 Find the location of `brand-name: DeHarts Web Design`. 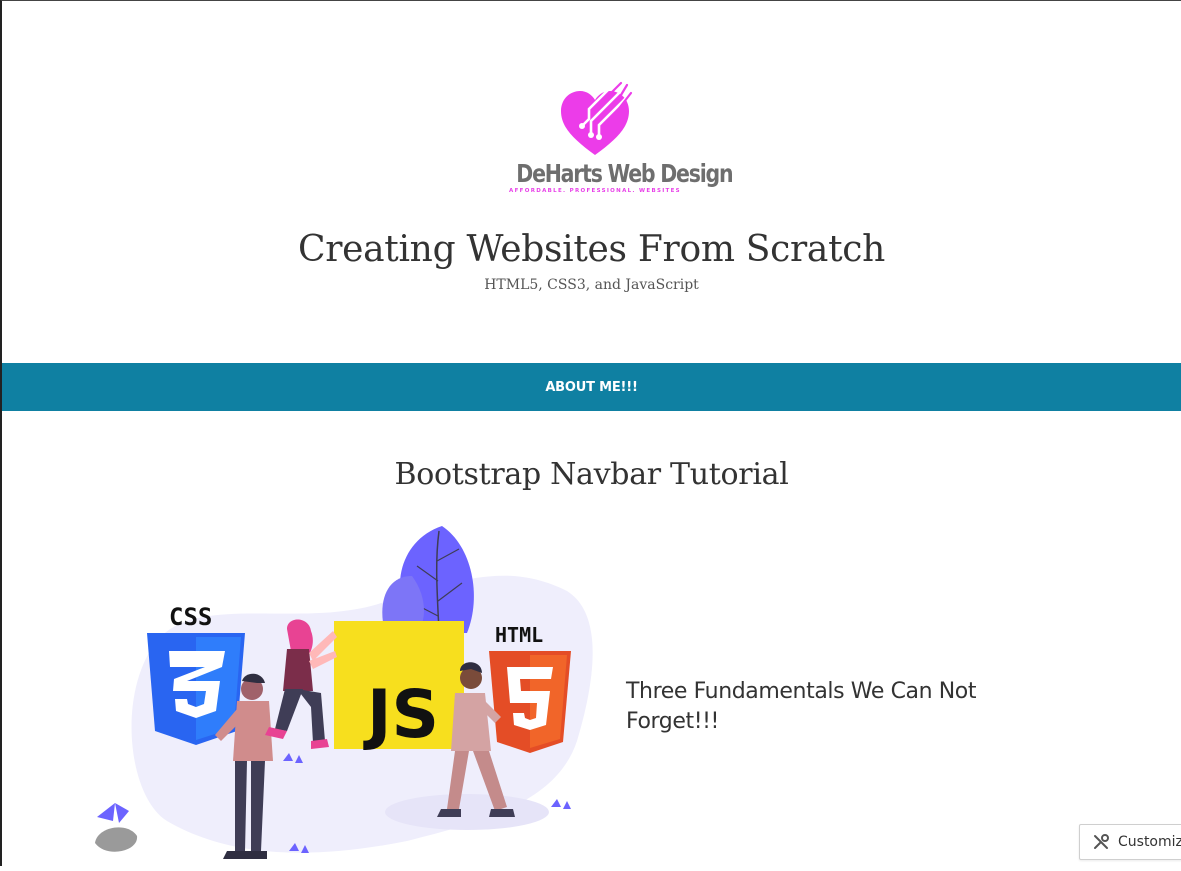

brand-name: DeHarts Web Design is located at coordinates (624, 173).